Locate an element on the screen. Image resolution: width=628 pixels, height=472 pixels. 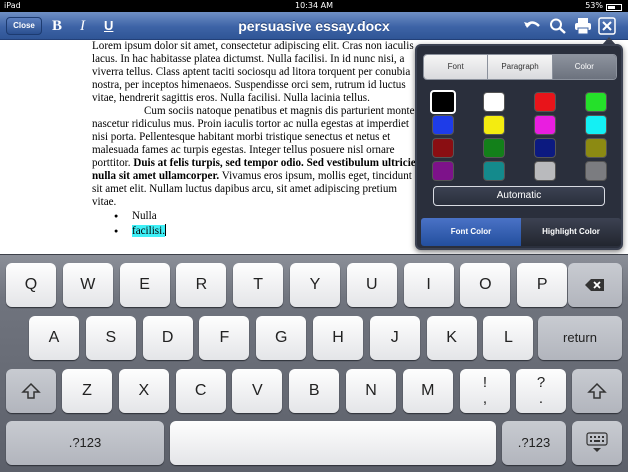
key-question-period: ?. is located at coordinates (541, 391).